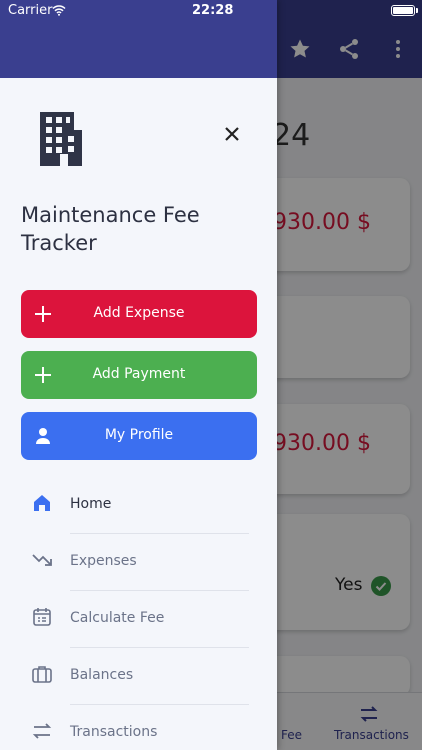  I want to click on add-expense-button: Add Expense, so click(139, 314).